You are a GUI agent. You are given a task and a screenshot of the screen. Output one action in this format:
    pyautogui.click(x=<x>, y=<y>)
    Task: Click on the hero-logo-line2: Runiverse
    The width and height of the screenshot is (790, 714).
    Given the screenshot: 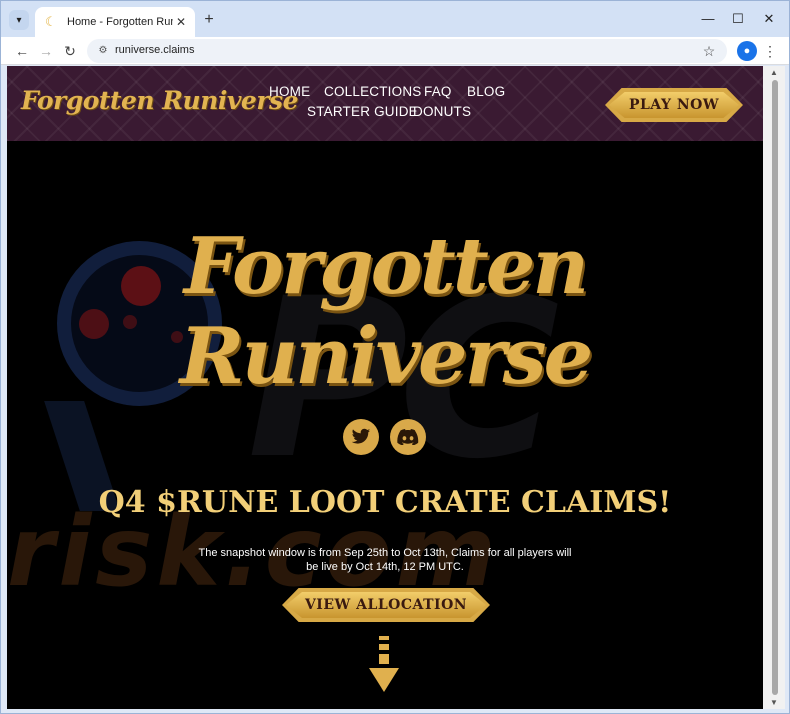 What is the action you would take?
    pyautogui.click(x=386, y=356)
    